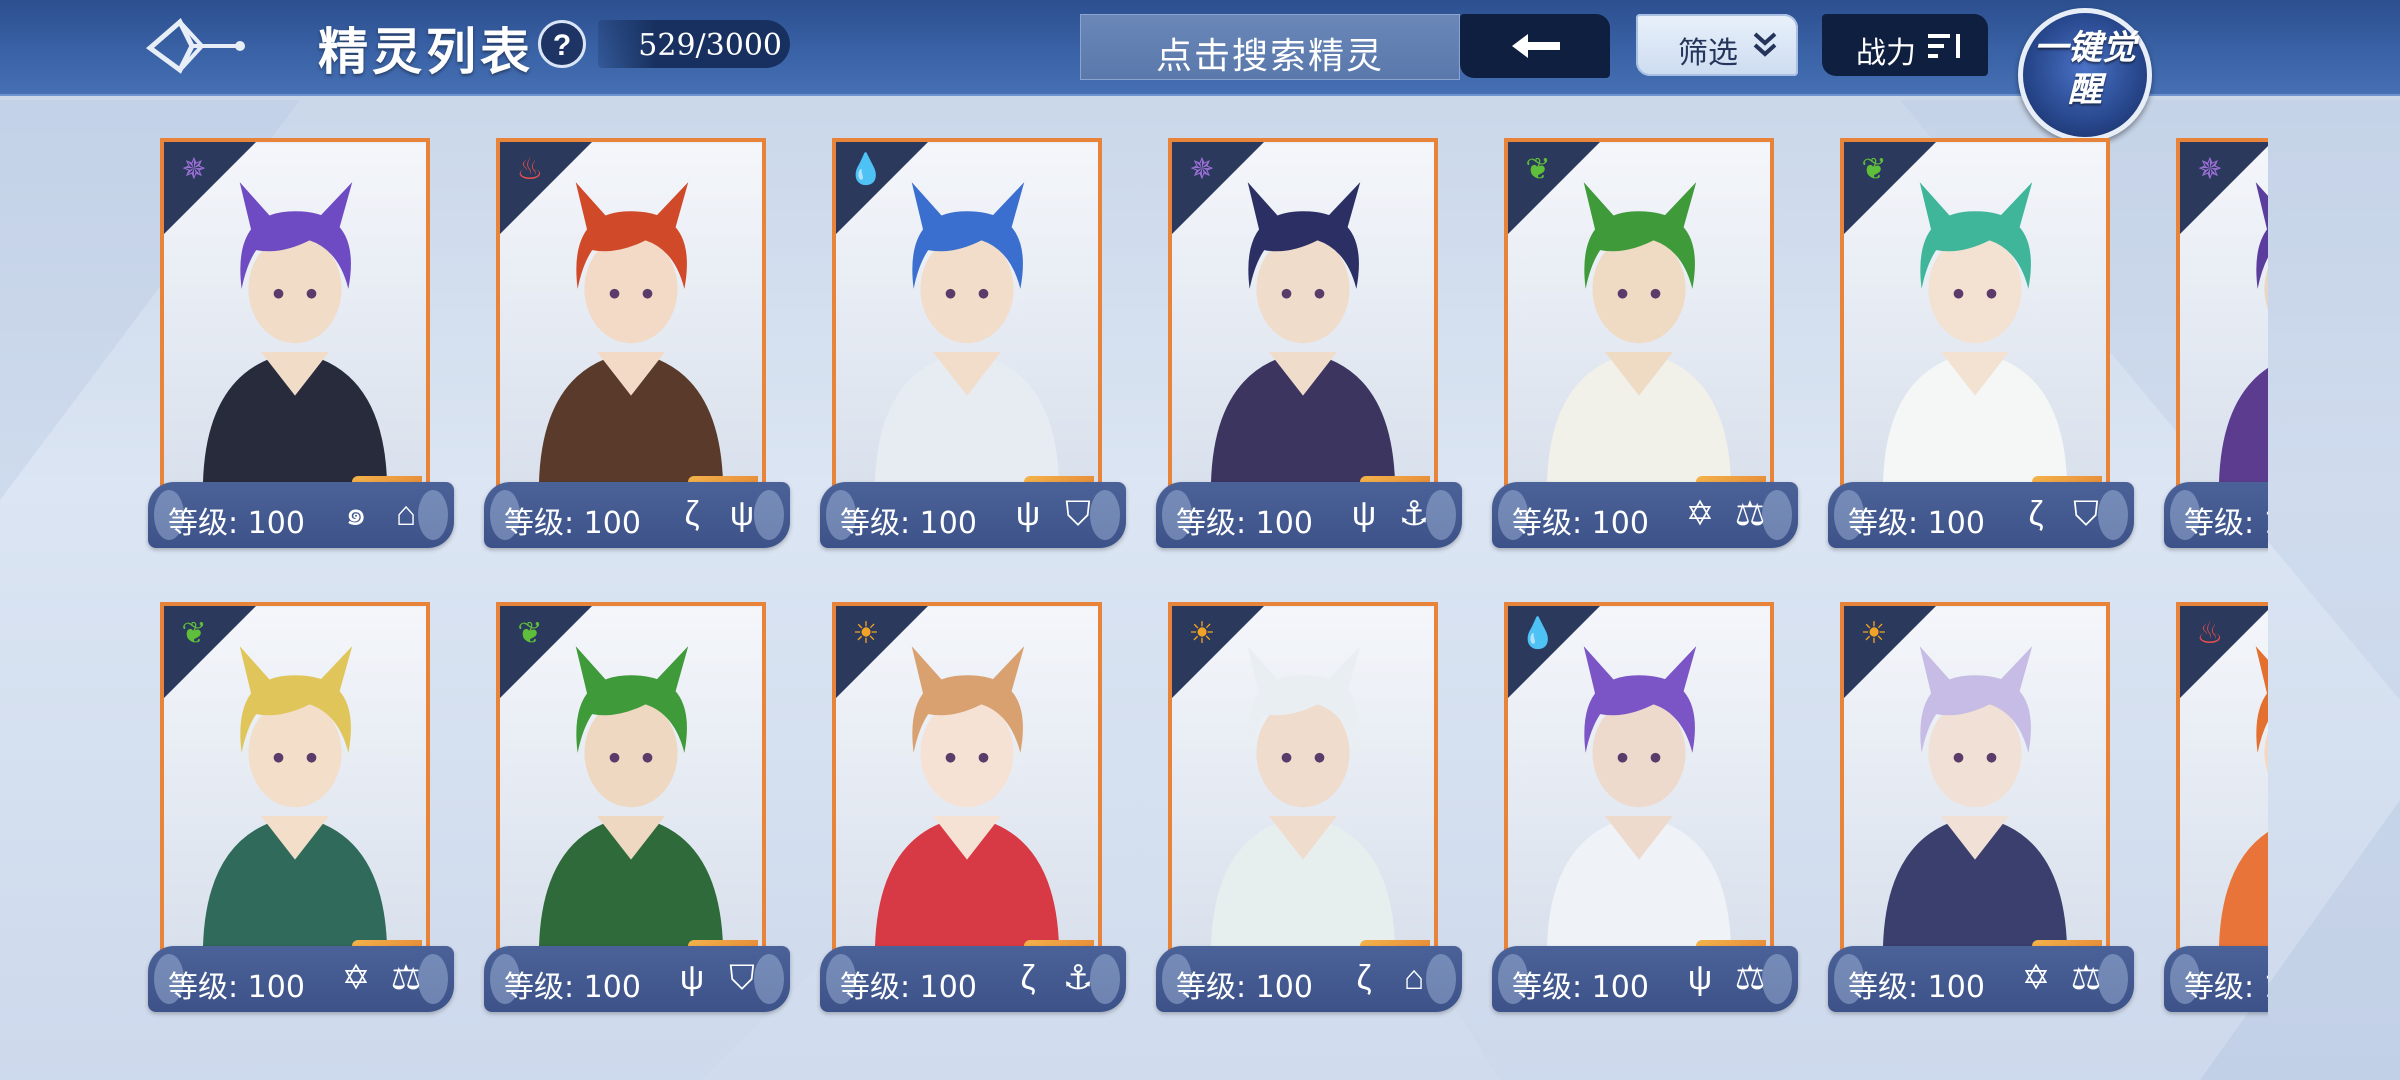 The image size is (2400, 1080). I want to click on spirit-card: ✵ 等级: 100 ๑ ⌂, so click(301, 348).